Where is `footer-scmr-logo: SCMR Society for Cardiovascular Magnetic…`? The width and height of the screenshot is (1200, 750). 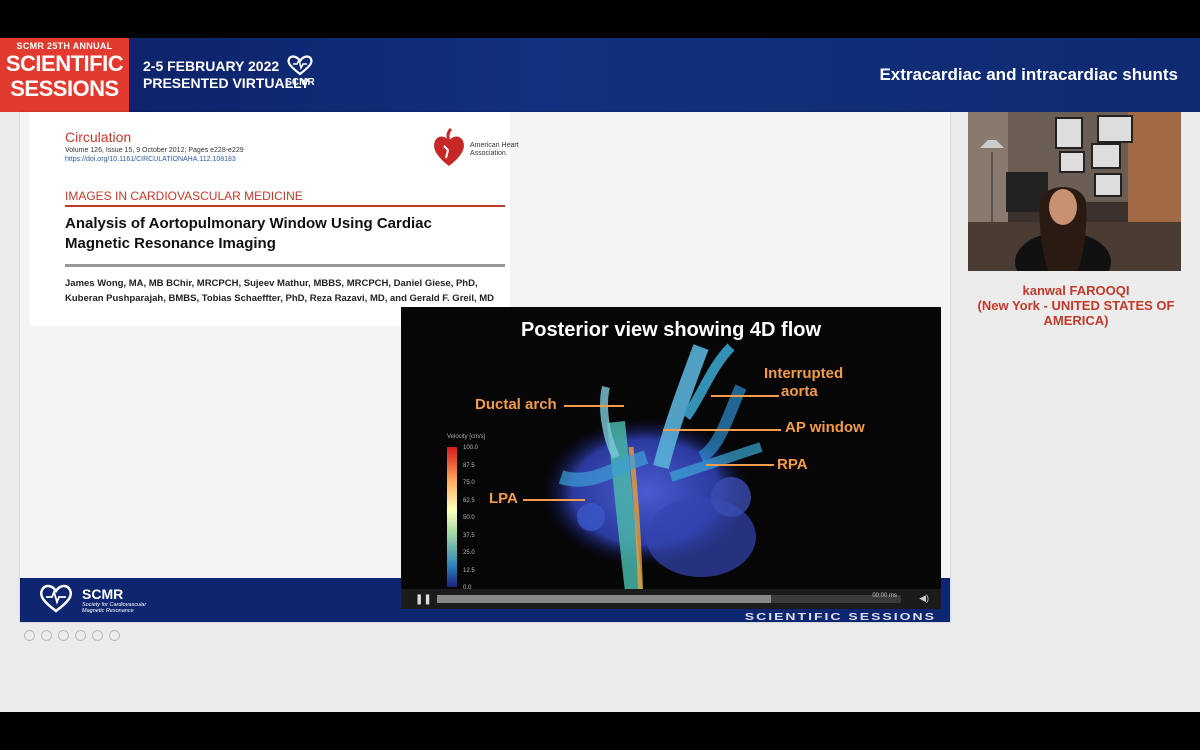 footer-scmr-logo: SCMR Society for Cardiovascular Magnetic… is located at coordinates (91, 600).